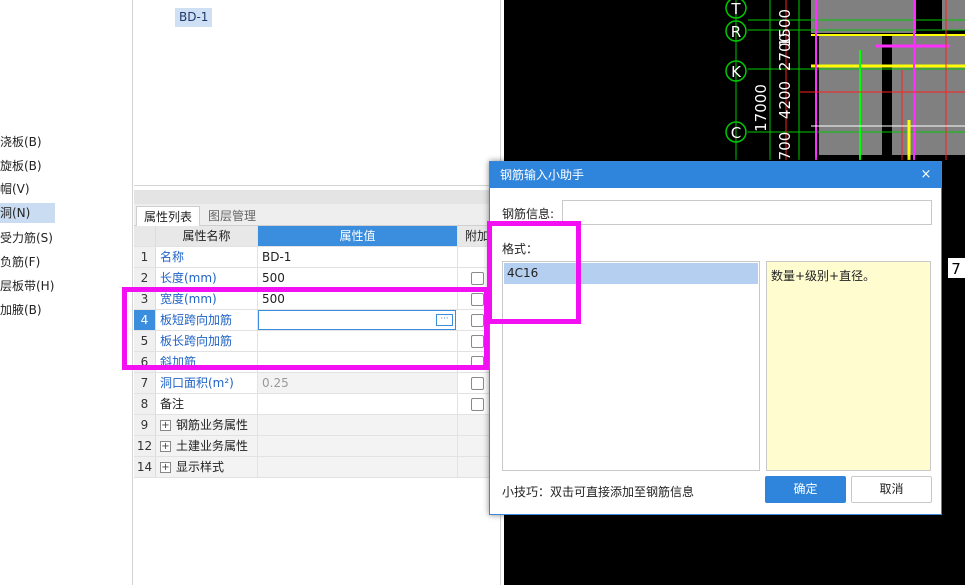 The width and height of the screenshot is (965, 585). I want to click on group-label: 显示样式, so click(200, 467).